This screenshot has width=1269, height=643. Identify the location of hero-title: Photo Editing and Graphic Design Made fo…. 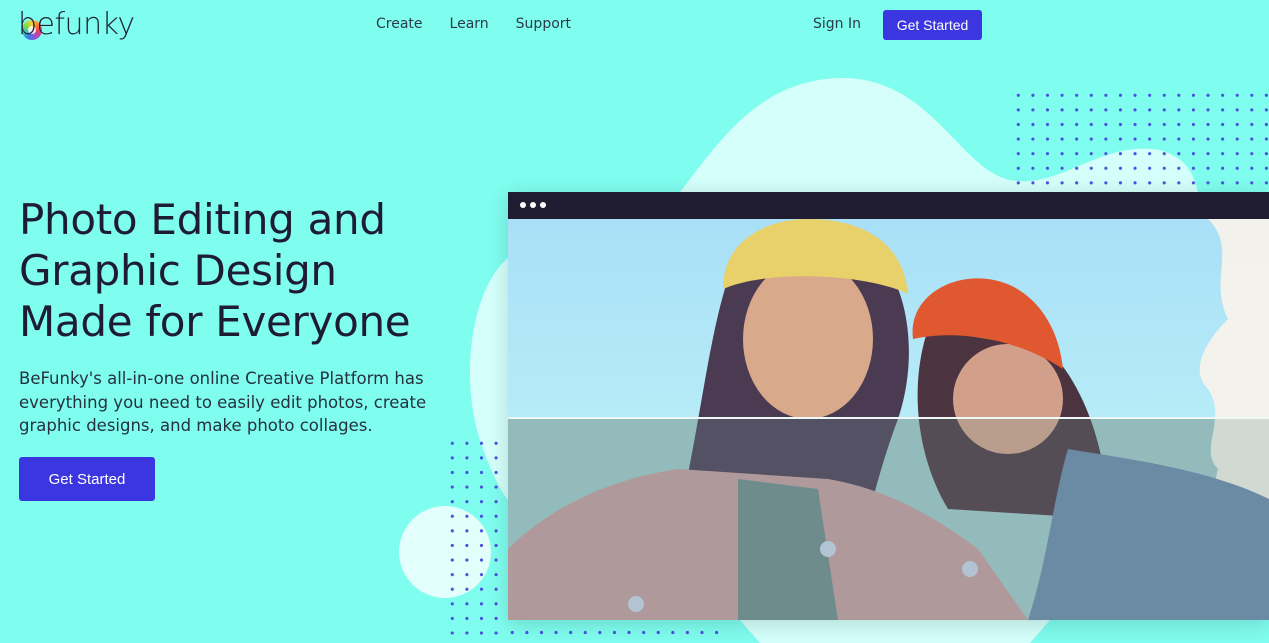
(239, 270).